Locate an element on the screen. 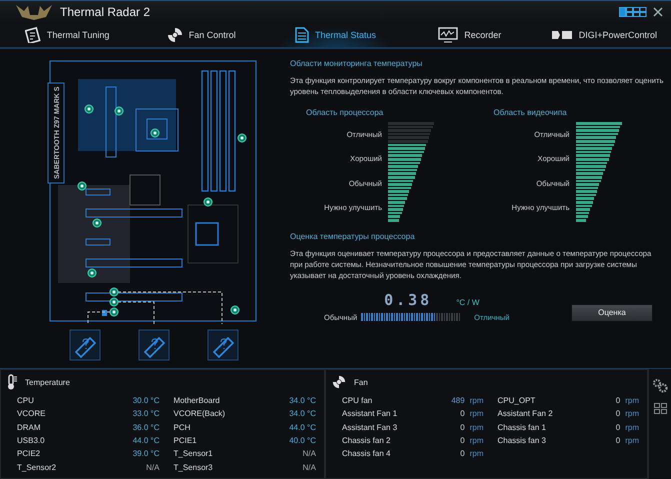 Image resolution: width=671 pixels, height=479 pixels. thermometer-icon is located at coordinates (12, 382).